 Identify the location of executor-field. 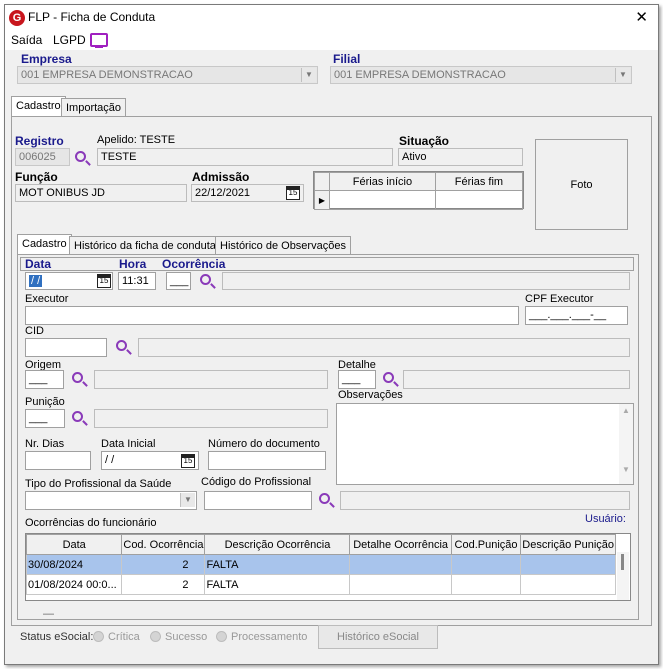
(272, 315).